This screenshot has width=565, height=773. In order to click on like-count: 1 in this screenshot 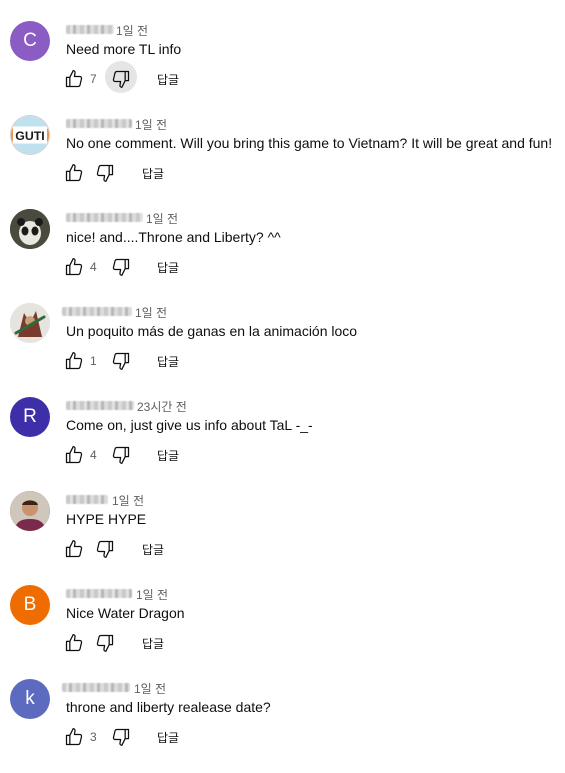, I will do `click(93, 361)`.